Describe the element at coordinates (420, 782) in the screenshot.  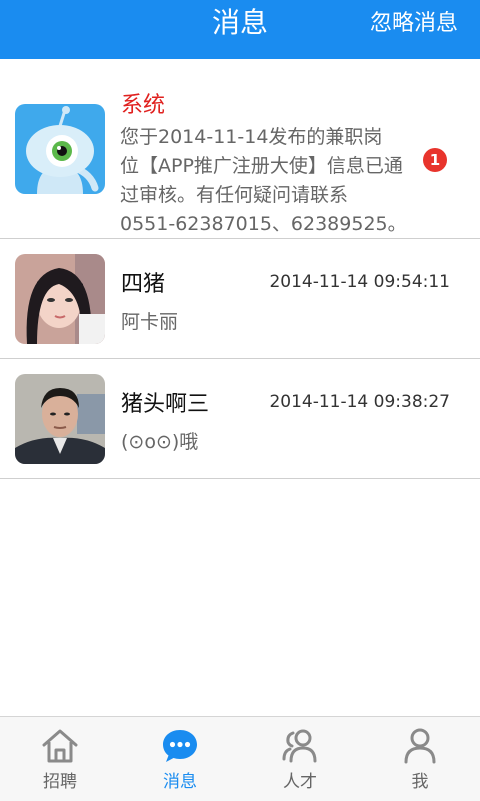
I see `tab-label: 我` at that location.